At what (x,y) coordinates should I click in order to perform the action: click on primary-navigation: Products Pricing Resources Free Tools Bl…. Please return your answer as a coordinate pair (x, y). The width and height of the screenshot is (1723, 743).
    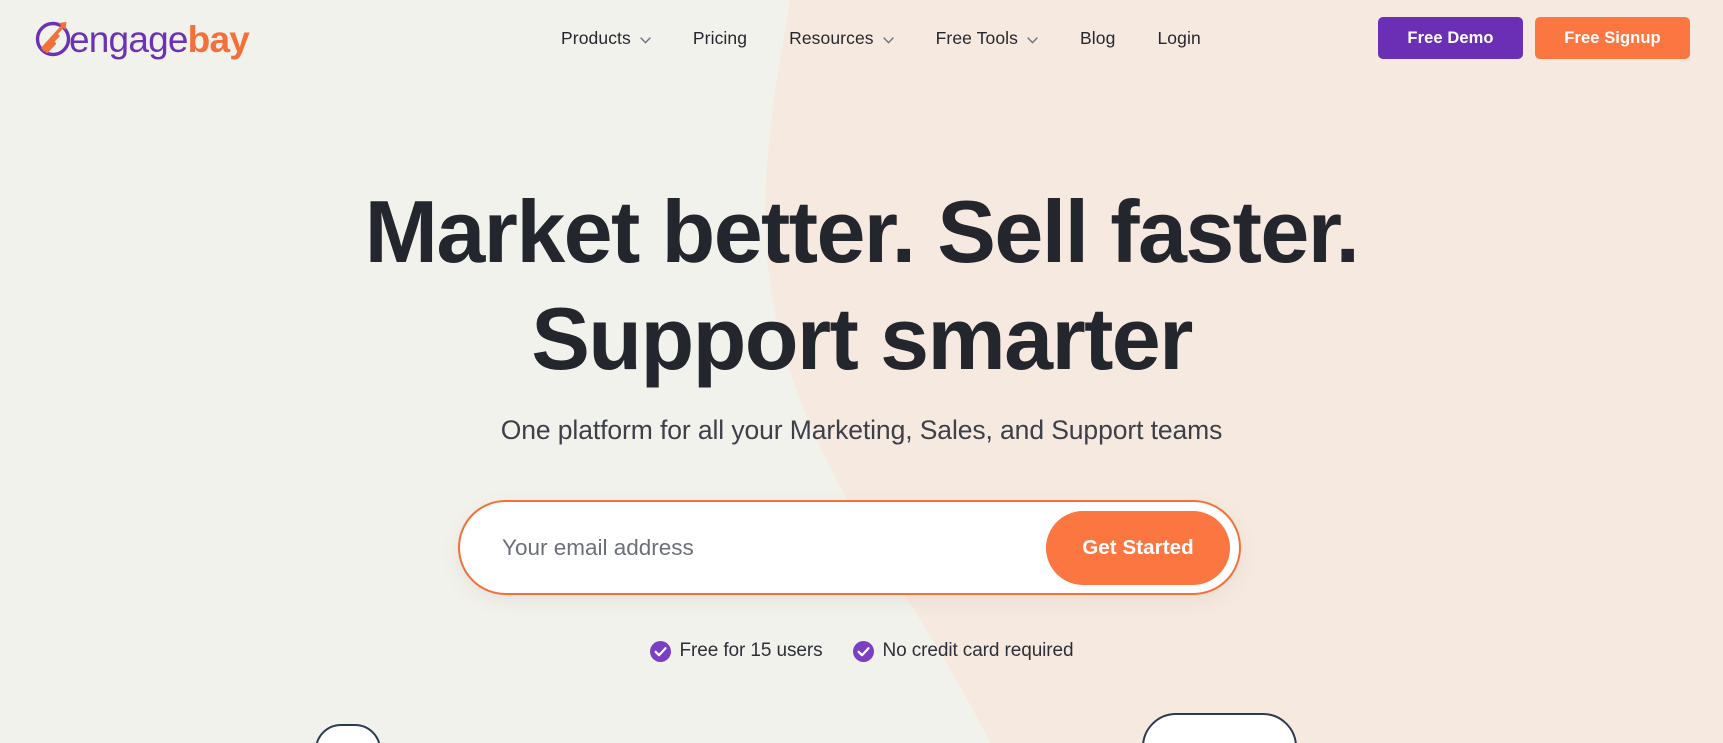
    Looking at the image, I should click on (881, 38).